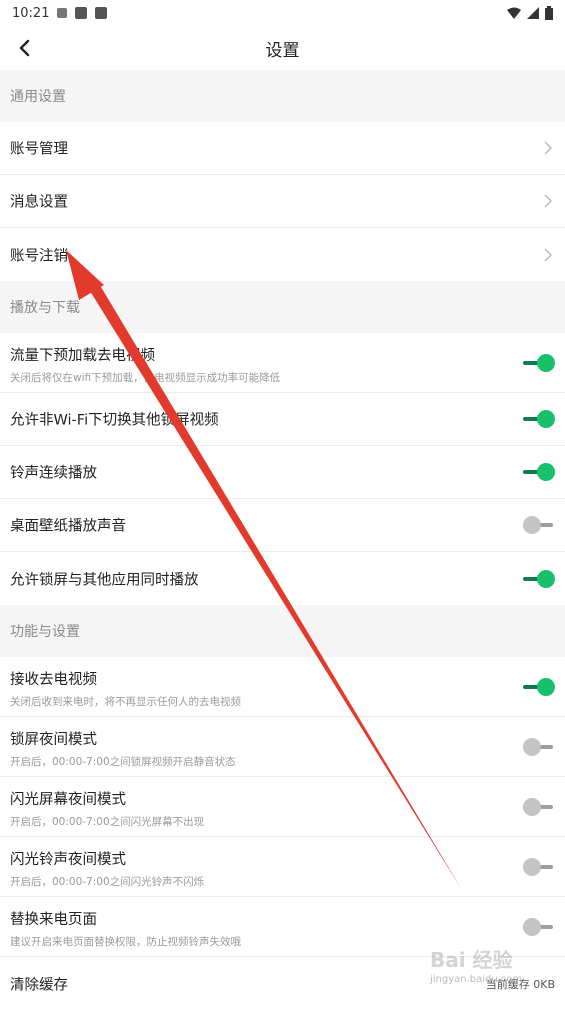 This screenshot has width=565, height=1010. Describe the element at coordinates (68, 526) in the screenshot. I see `settings-item-label: 桌面壁纸播放声音` at that location.